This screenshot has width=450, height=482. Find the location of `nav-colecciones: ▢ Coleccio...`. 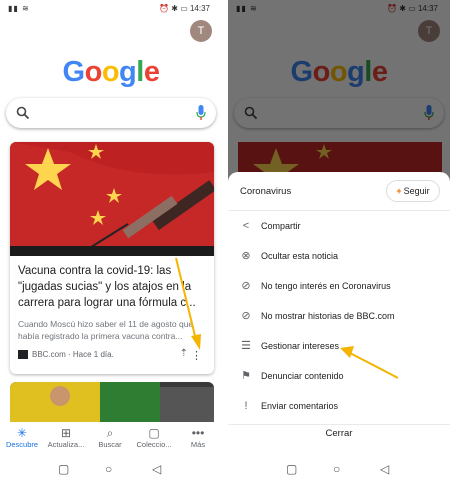

nav-colecciones: ▢ Coleccio... is located at coordinates (154, 437).